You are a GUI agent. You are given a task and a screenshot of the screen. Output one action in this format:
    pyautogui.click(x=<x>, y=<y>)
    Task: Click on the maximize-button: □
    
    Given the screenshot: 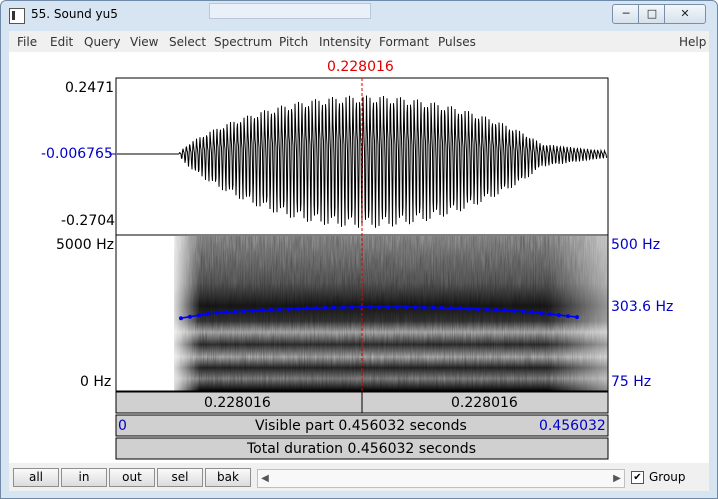 What is the action you would take?
    pyautogui.click(x=652, y=14)
    